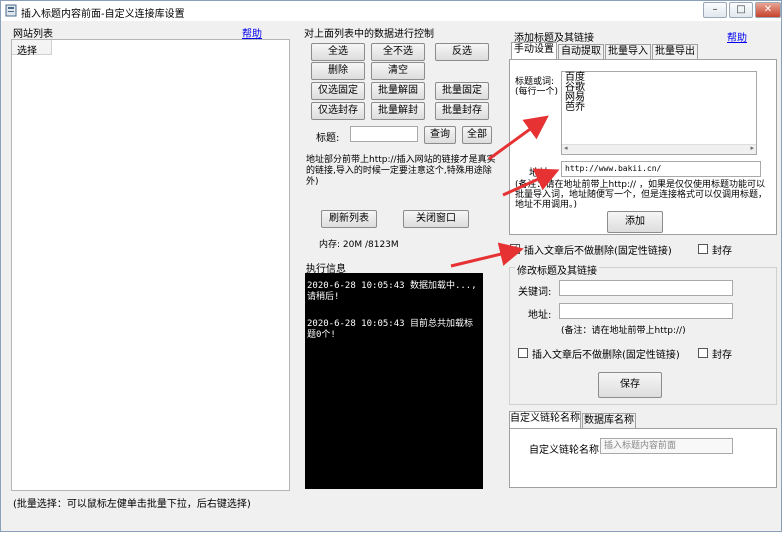  What do you see at coordinates (518, 138) in the screenshot?
I see `arrow-to-keywords` at bounding box center [518, 138].